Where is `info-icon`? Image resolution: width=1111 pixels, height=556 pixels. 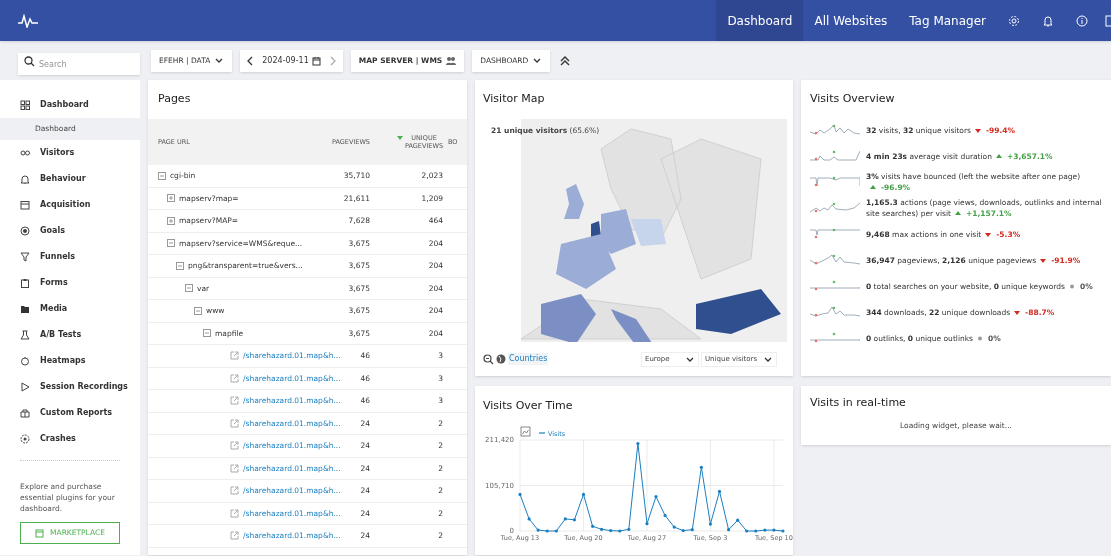 info-icon is located at coordinates (1082, 20).